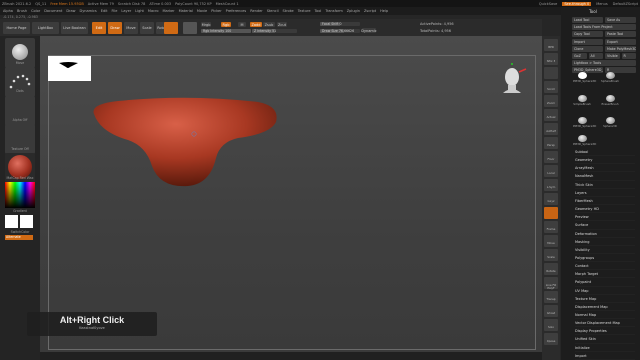  I want to click on menu-dynamics: Dynamics, so click(88, 11).